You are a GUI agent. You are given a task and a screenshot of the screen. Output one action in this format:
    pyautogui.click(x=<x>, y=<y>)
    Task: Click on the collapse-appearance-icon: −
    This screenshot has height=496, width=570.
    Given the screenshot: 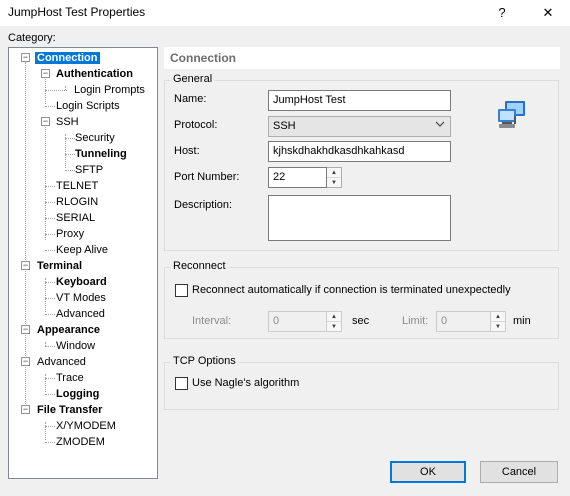 What is the action you would take?
    pyautogui.click(x=25, y=329)
    